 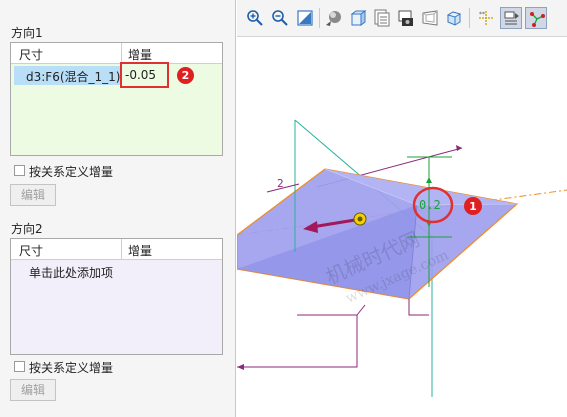 What do you see at coordinates (116, 249) in the screenshot?
I see `direction2-table-header: 尺寸 增量` at bounding box center [116, 249].